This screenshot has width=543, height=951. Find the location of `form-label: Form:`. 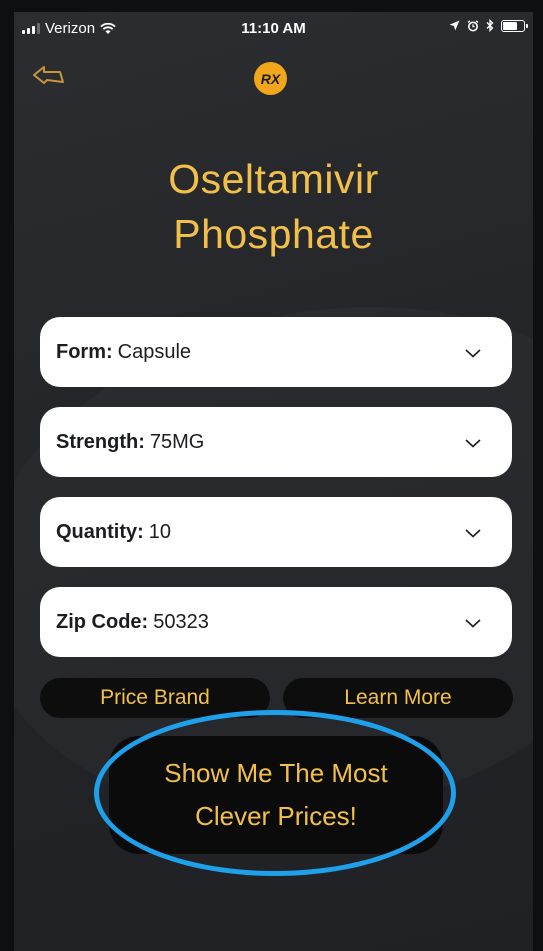

form-label: Form: is located at coordinates (84, 351).